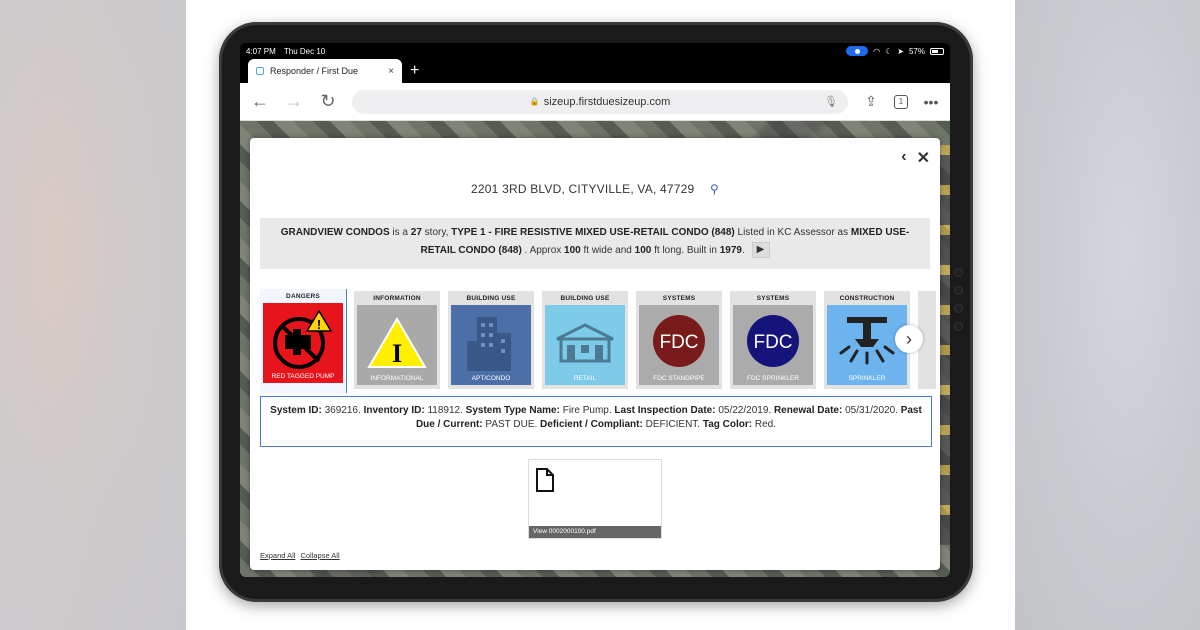 The width and height of the screenshot is (1200, 630). What do you see at coordinates (867, 345) in the screenshot?
I see `sprinkler-head-icon: SPRINKLER` at bounding box center [867, 345].